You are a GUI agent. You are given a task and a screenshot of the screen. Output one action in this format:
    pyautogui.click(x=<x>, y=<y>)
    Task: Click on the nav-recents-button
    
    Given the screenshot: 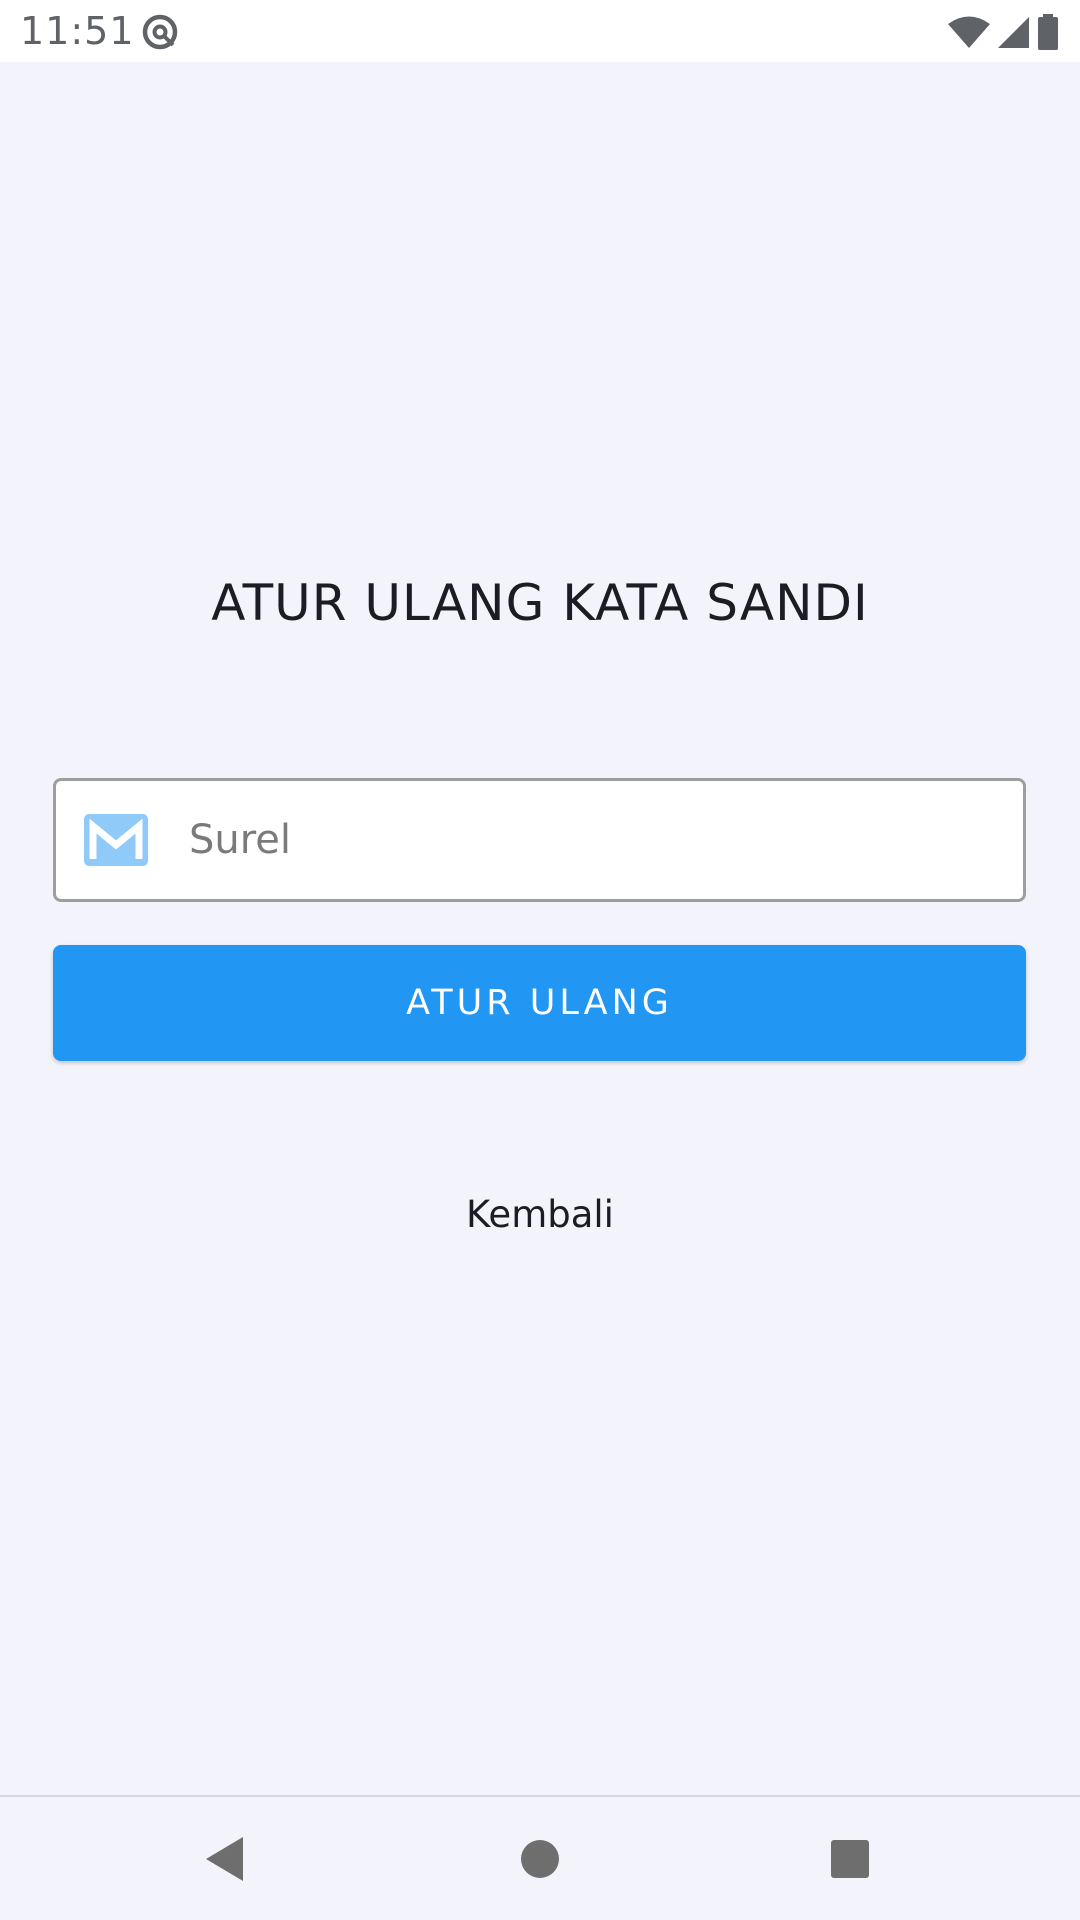 What is the action you would take?
    pyautogui.click(x=850, y=1859)
    